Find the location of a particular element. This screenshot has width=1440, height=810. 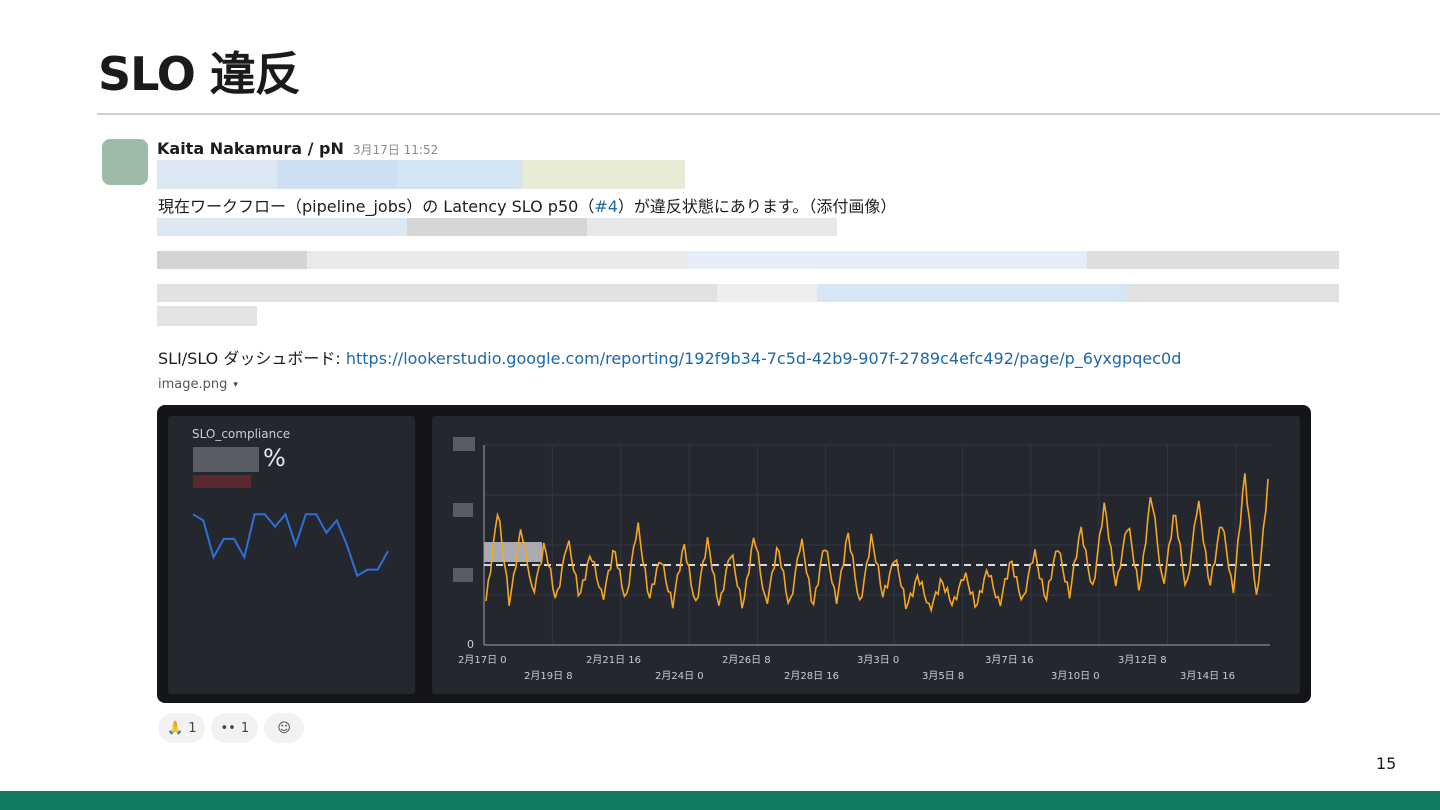

compliance-label: SLO_compliance is located at coordinates (241, 434).